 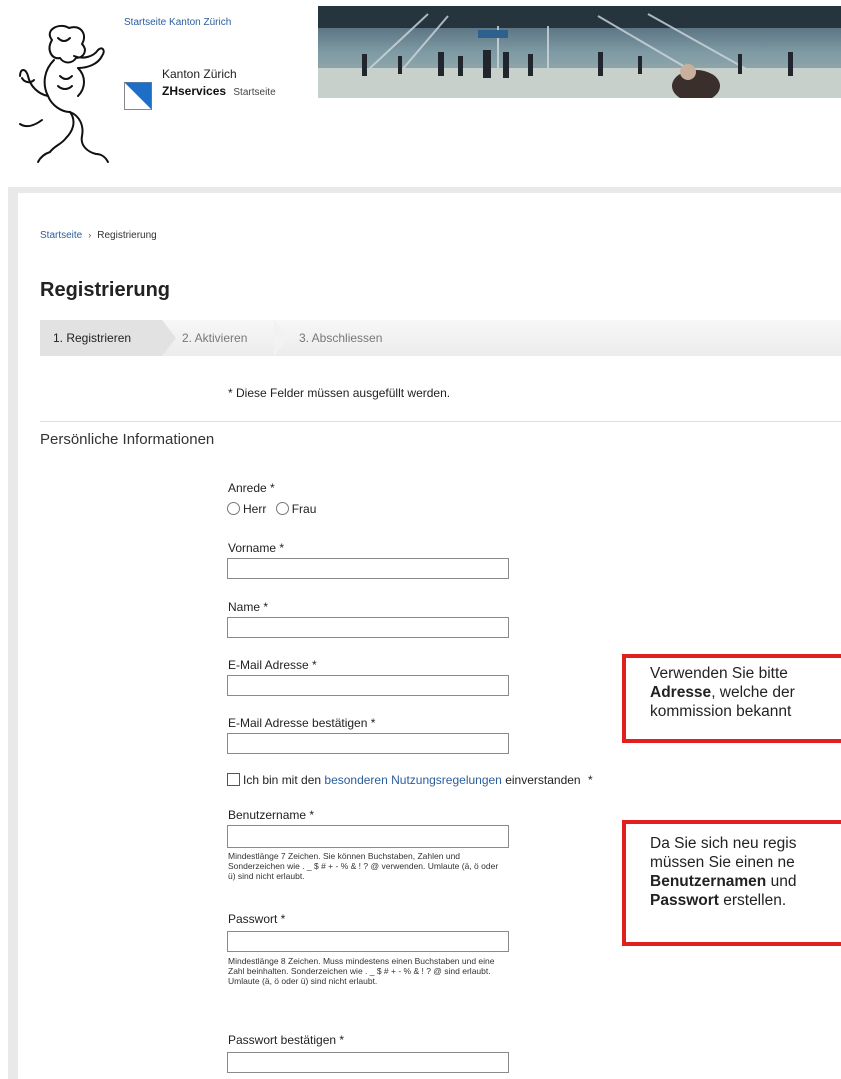 I want to click on email-label: E-Mail Adresse *, so click(x=272, y=665).